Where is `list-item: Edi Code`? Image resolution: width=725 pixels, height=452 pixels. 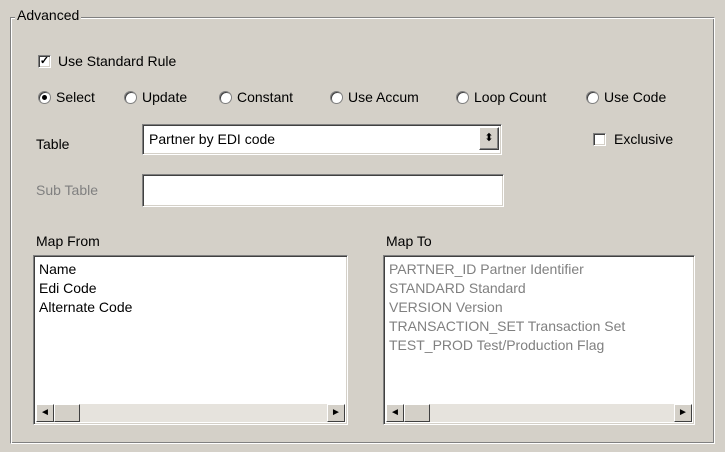
list-item: Edi Code is located at coordinates (190, 288).